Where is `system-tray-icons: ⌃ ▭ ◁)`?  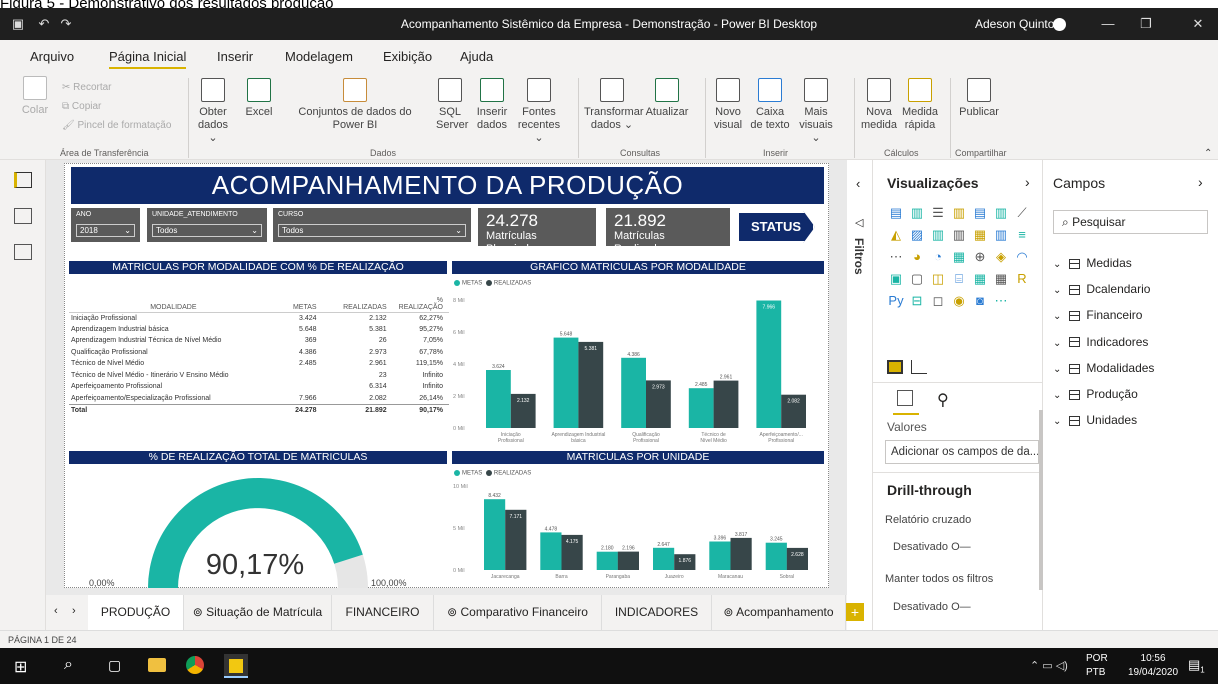
system-tray-icons: ⌃ ▭ ◁) is located at coordinates (1049, 665).